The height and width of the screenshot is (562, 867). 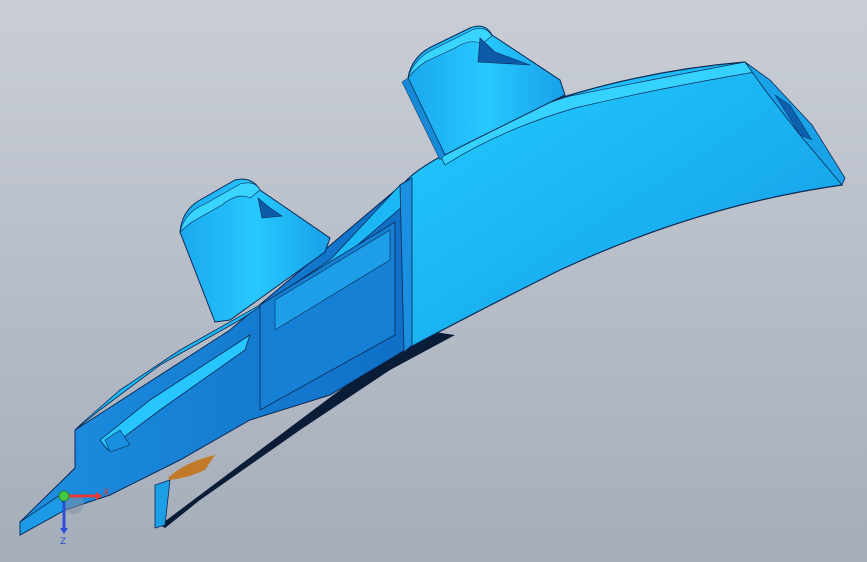 What do you see at coordinates (63, 541) in the screenshot?
I see `z-axis-label: Z` at bounding box center [63, 541].